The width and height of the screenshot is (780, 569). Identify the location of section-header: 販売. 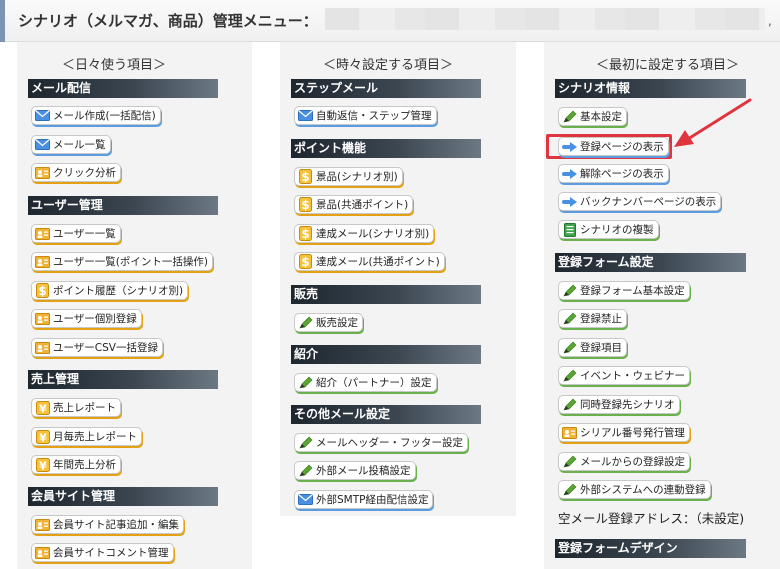
(386, 294).